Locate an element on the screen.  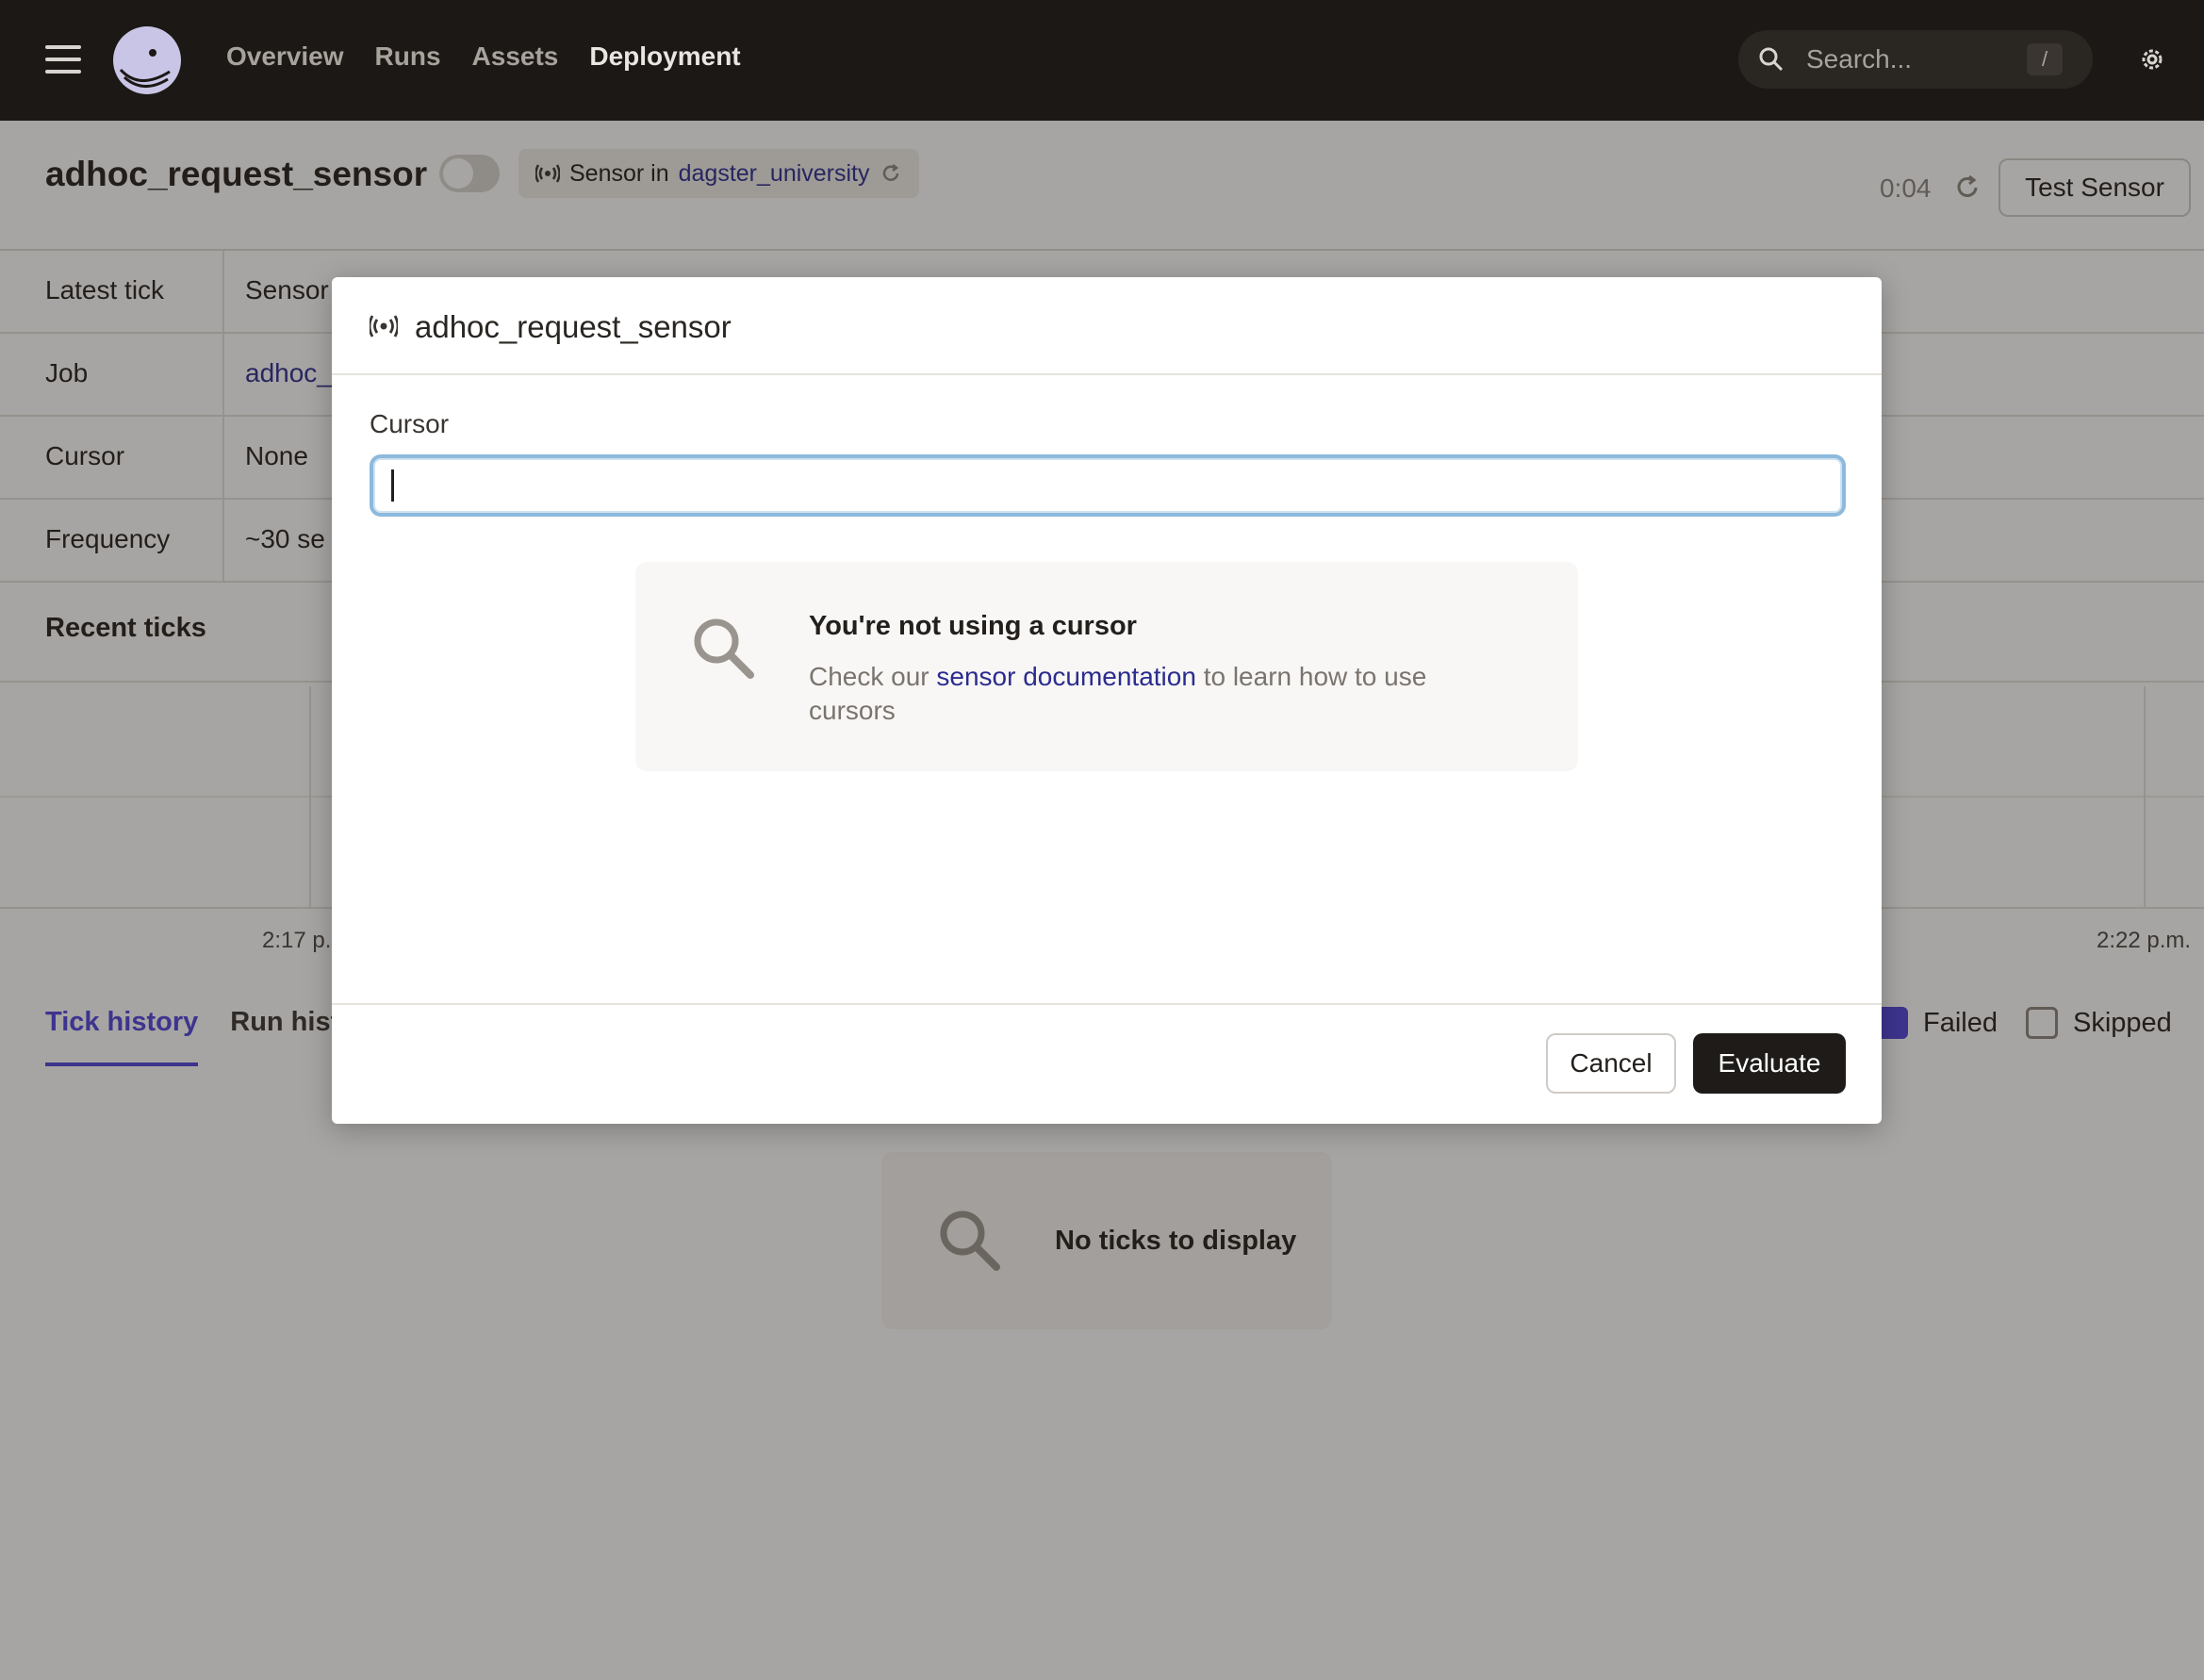
nav-overview: Overview is located at coordinates (285, 56).